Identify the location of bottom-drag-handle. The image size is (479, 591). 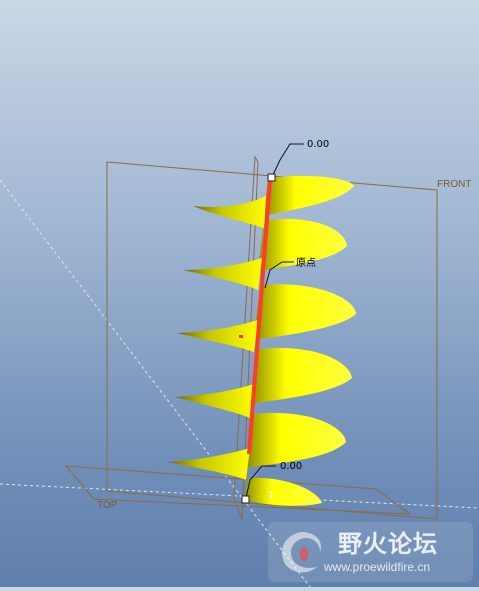
(245, 499).